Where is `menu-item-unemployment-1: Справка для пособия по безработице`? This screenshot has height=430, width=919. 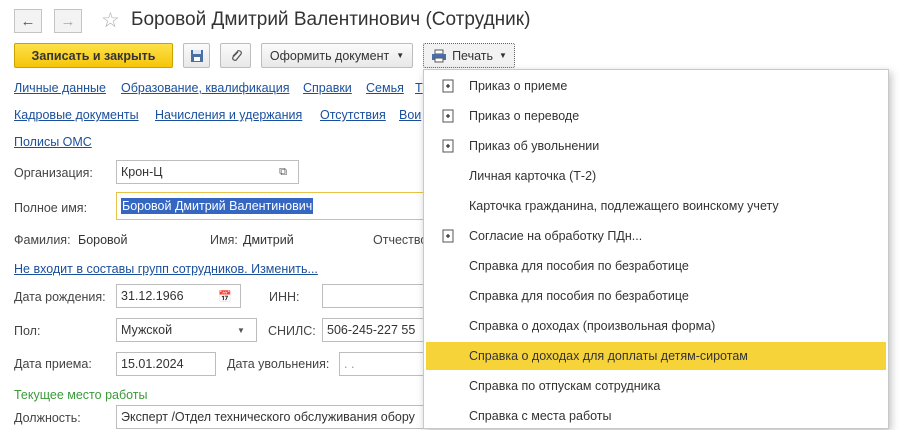
menu-item-unemployment-1: Справка для пособия по безработице is located at coordinates (656, 266).